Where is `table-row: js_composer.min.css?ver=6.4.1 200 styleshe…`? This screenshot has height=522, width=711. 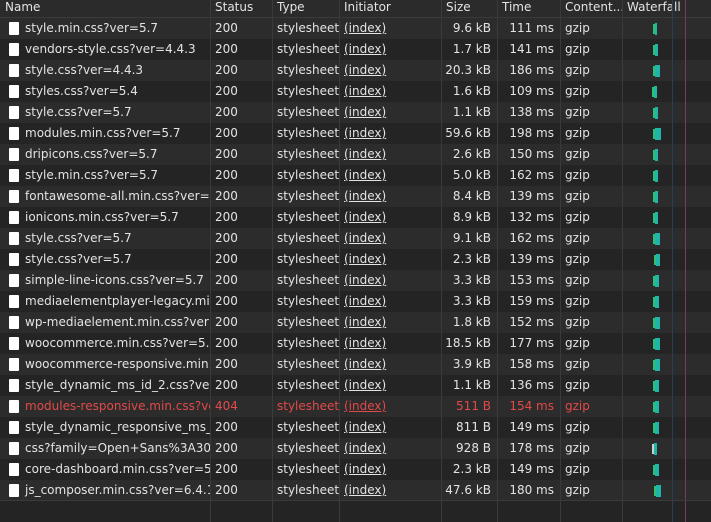 table-row: js_composer.min.css?ver=6.4.1 200 styleshe… is located at coordinates (355, 490).